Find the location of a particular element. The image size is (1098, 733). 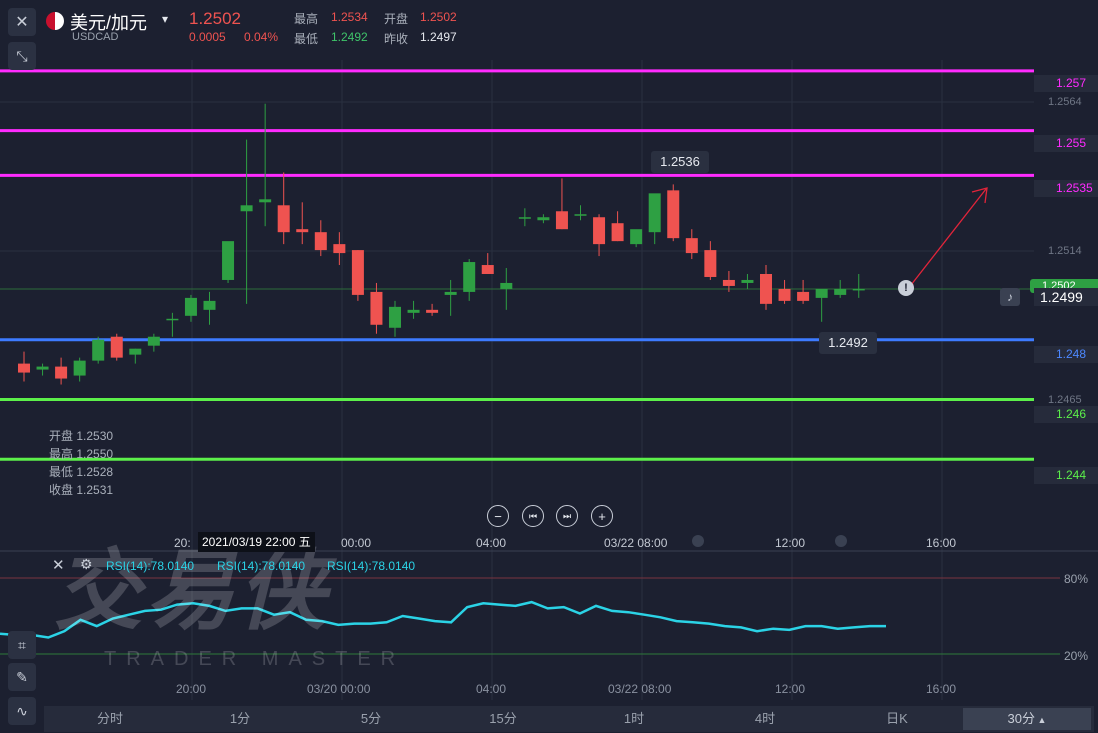

time-axis-tick: 03/22 08:00 is located at coordinates (636, 543).